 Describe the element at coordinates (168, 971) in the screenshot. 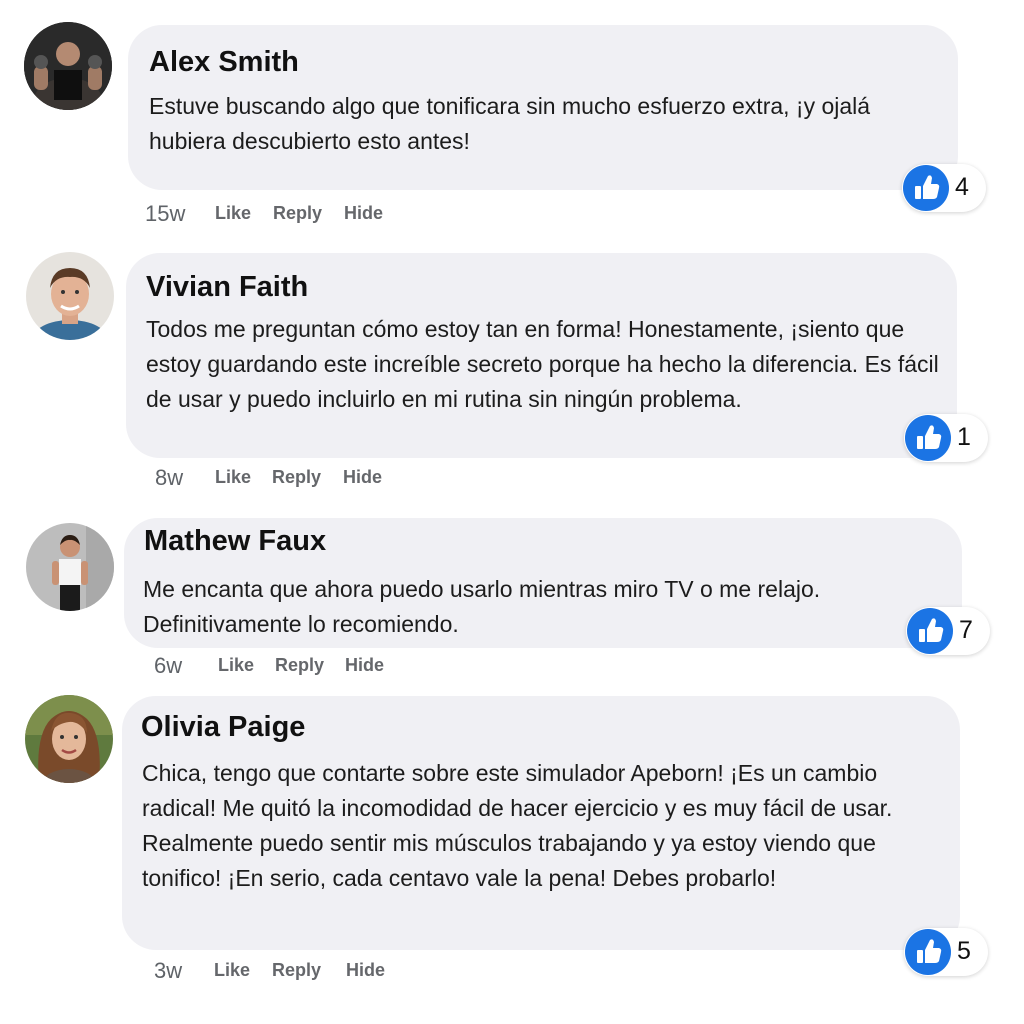

I see `comment-timestamp: 3w` at that location.